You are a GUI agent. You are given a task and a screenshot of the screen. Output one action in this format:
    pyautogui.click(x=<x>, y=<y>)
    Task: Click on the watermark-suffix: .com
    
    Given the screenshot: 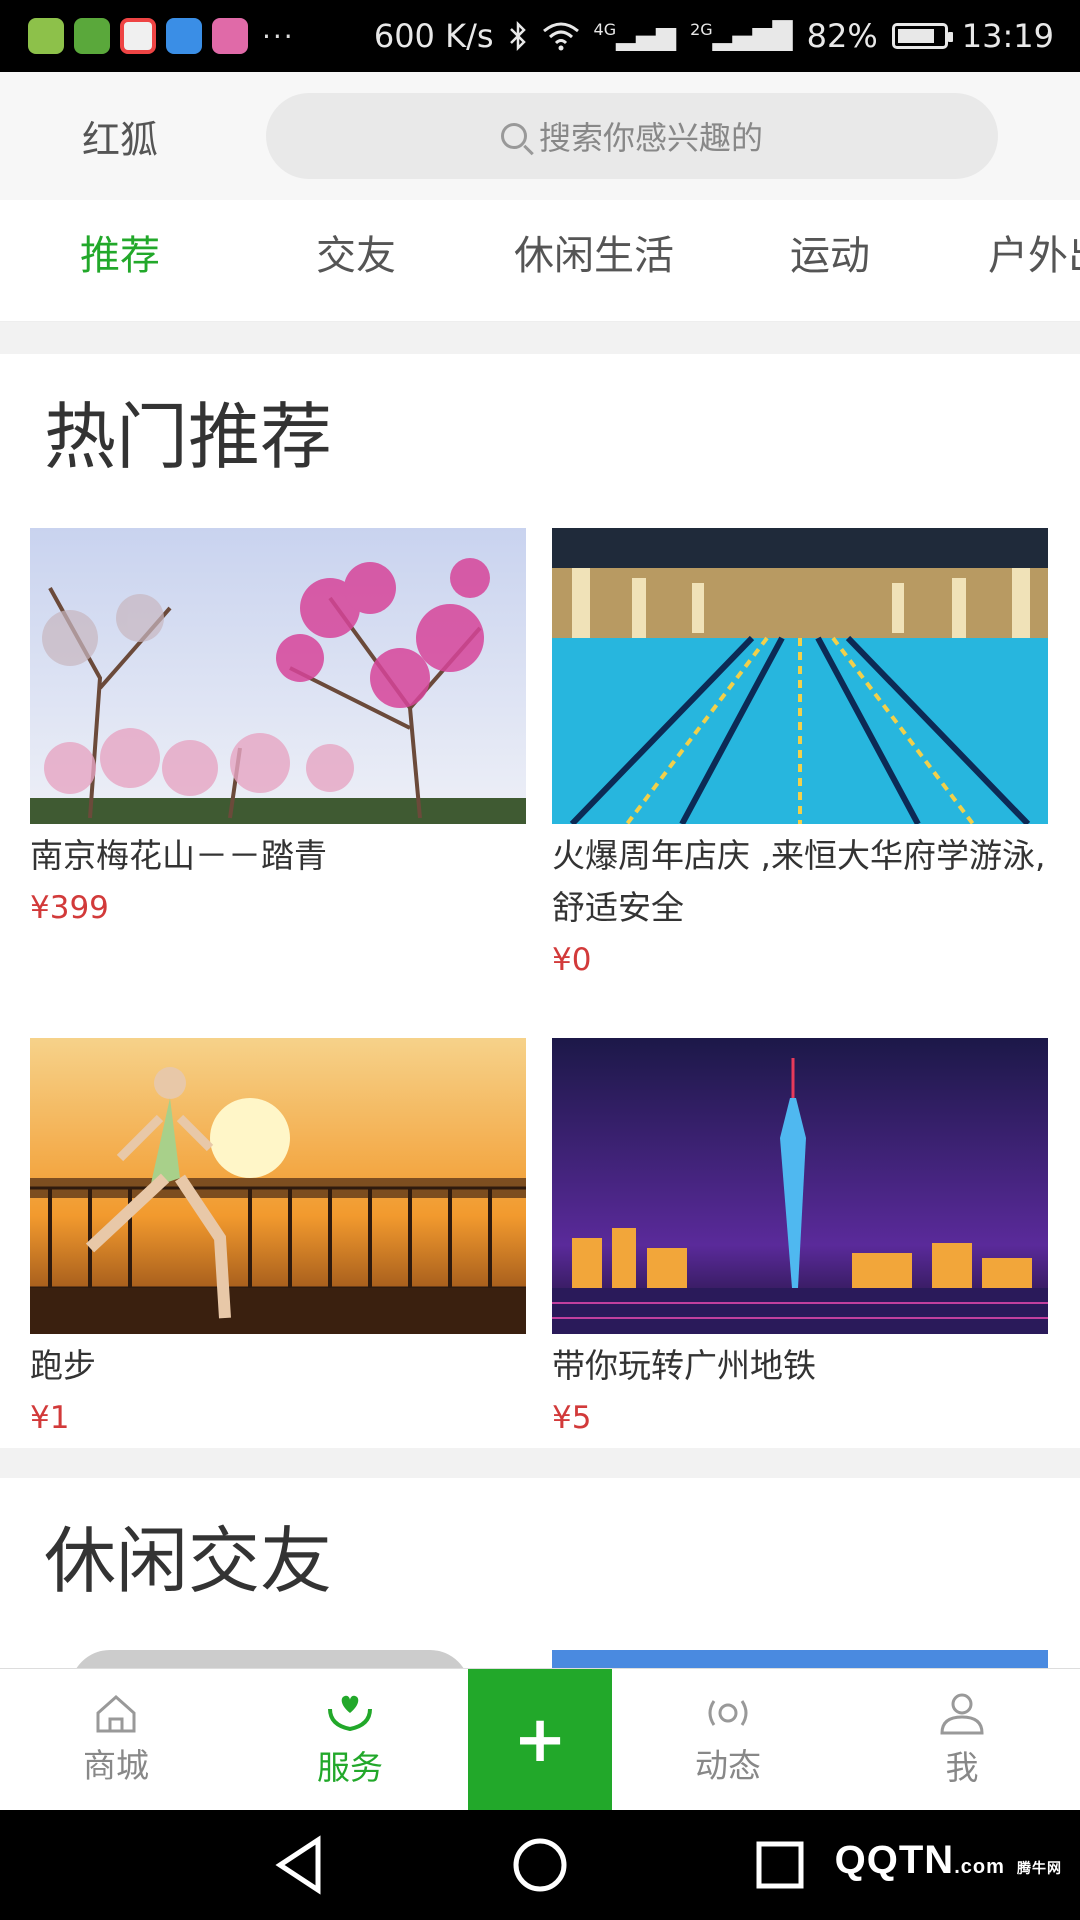 What is the action you would take?
    pyautogui.click(x=979, y=1867)
    